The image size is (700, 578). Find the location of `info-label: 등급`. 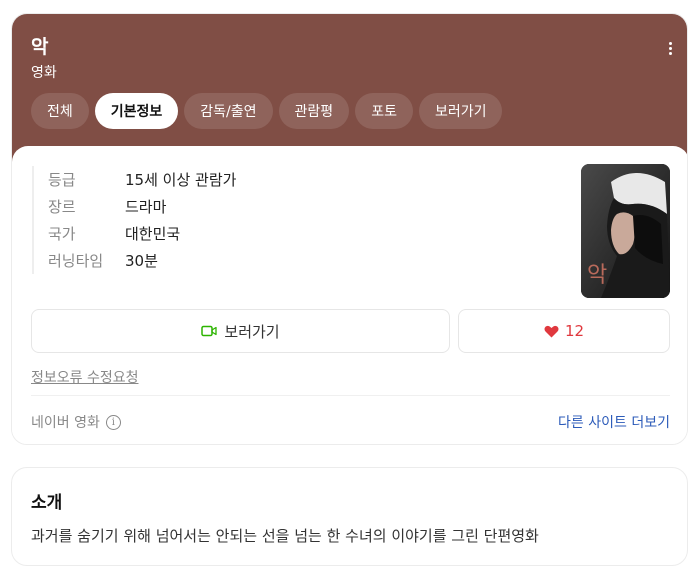

info-label: 등급 is located at coordinates (62, 180).